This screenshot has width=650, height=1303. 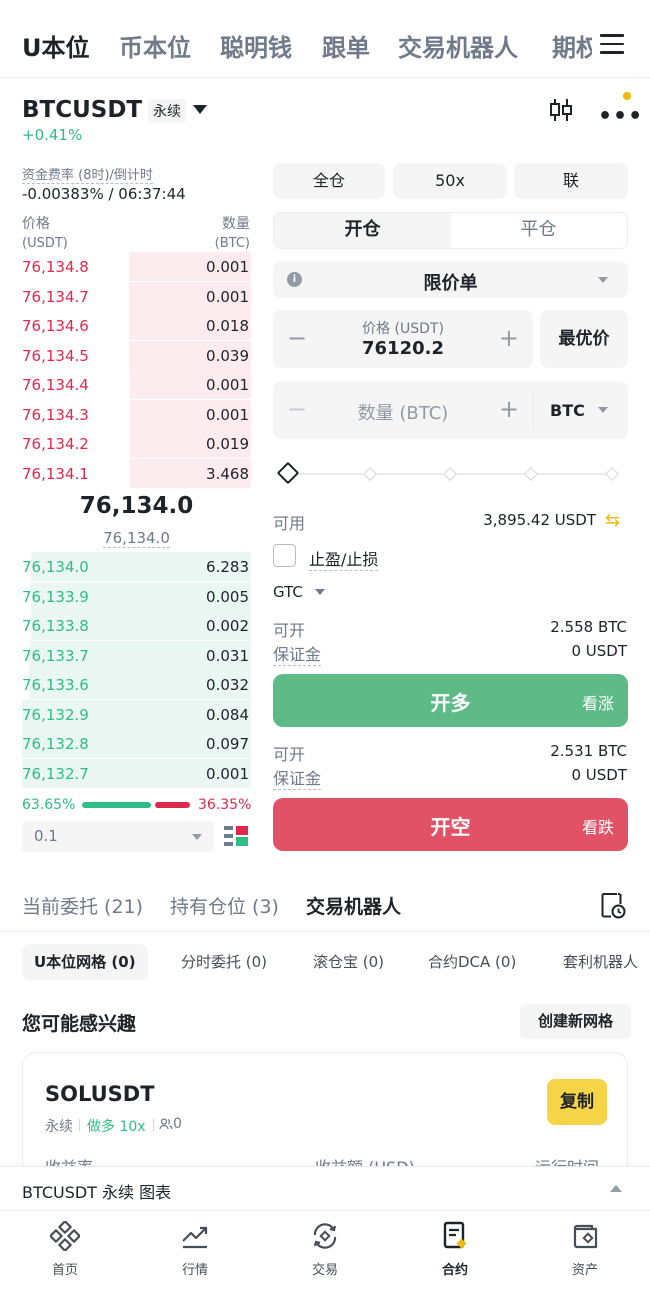 What do you see at coordinates (177, 1124) in the screenshot?
I see `card-users-count: 0` at bounding box center [177, 1124].